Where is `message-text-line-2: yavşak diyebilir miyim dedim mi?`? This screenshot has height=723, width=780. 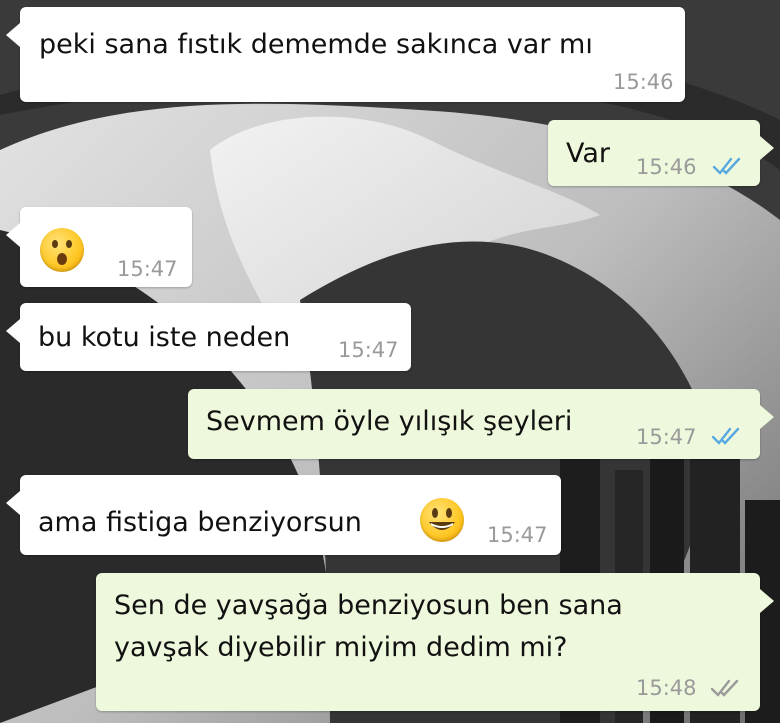 message-text-line-2: yavşak diyebilir miyim dedim mi? is located at coordinates (341, 647).